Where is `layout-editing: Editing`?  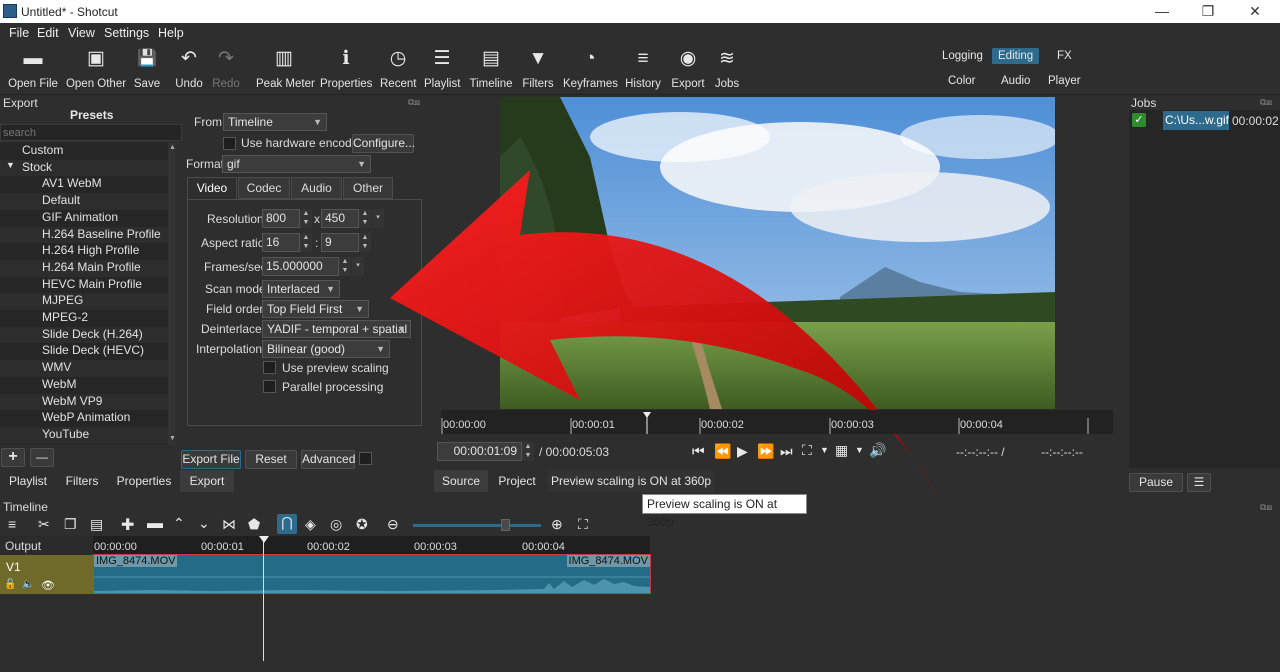
layout-editing: Editing is located at coordinates (1016, 56).